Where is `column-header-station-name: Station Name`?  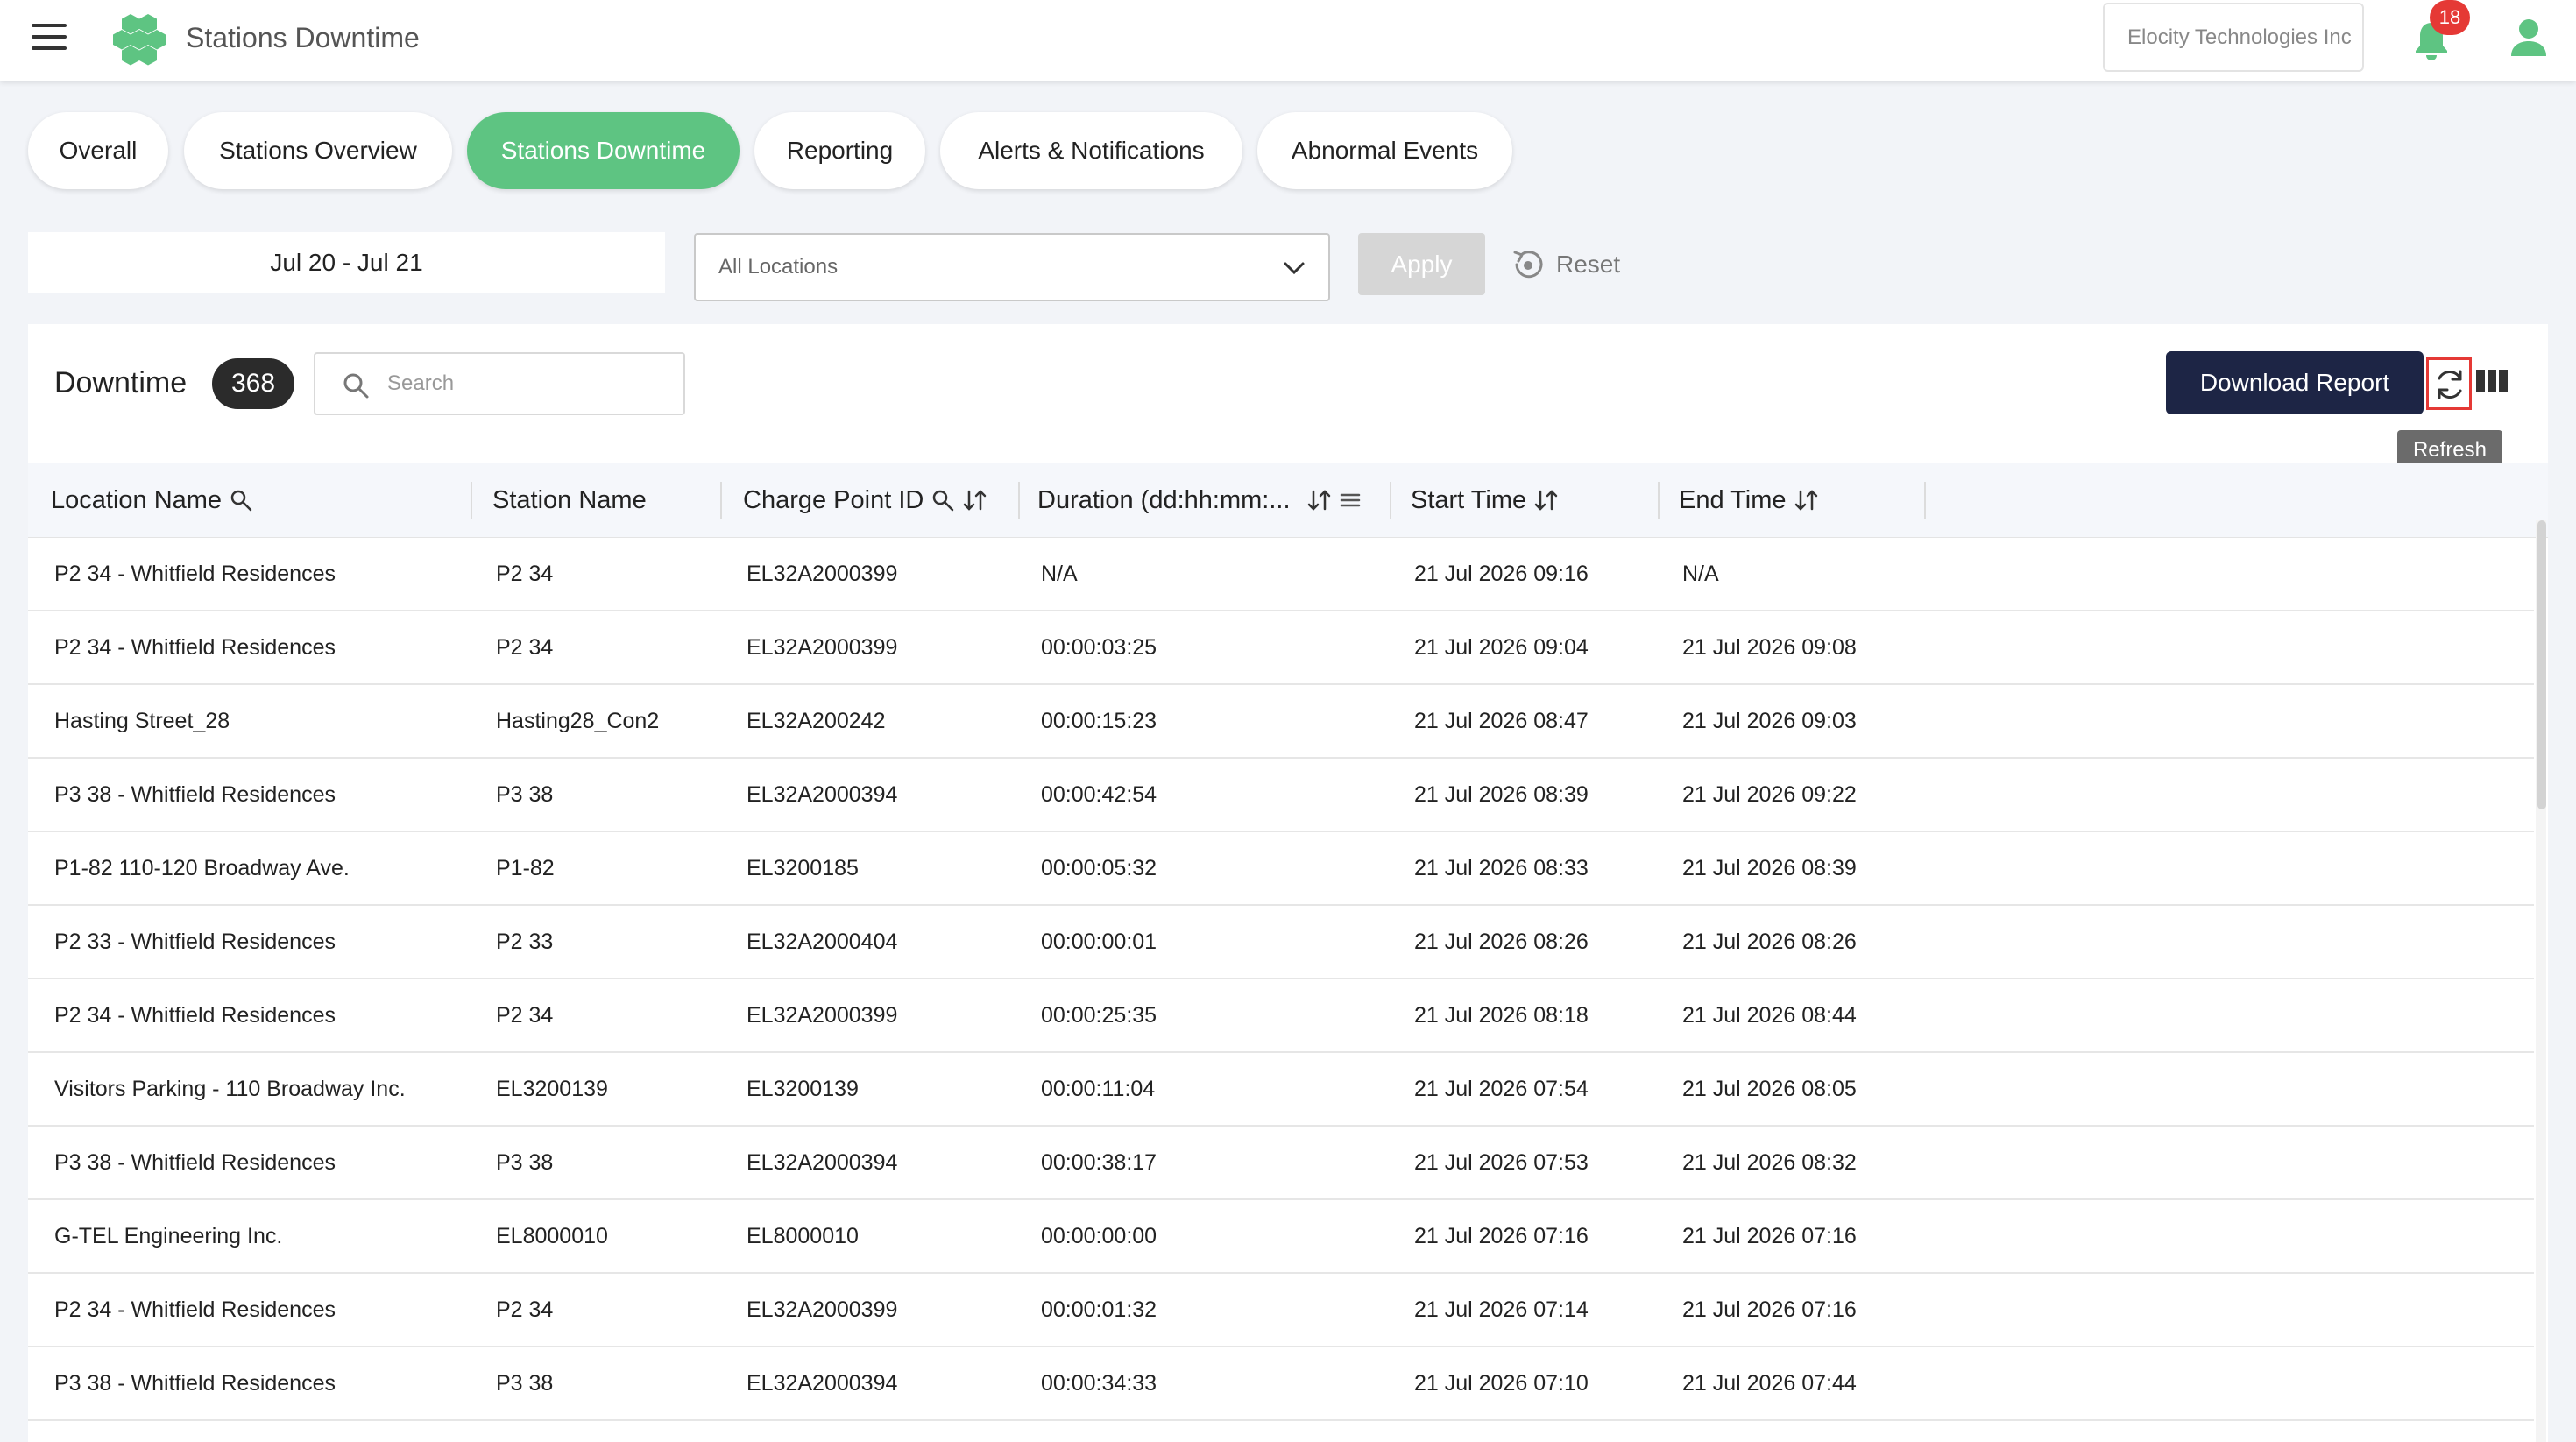
column-header-station-name: Station Name is located at coordinates (569, 501).